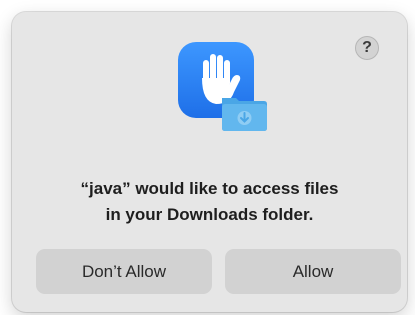  I want to click on help-button-label: ?, so click(367, 47).